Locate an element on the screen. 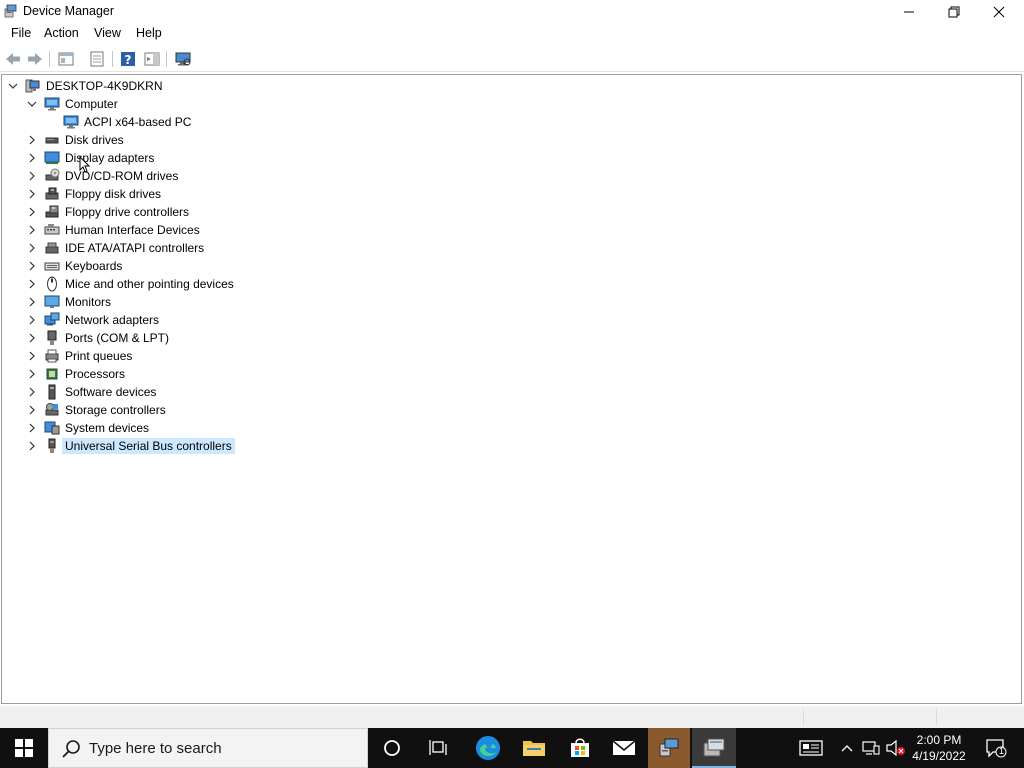 Image resolution: width=1024 pixels, height=768 pixels. tree-item-category: Universal Serial Bus controllers is located at coordinates (148, 446).